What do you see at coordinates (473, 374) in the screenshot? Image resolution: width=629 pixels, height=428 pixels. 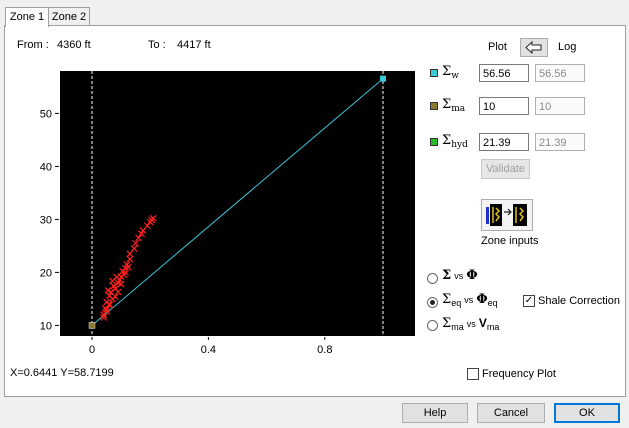 I see `frequency-plot-checkbox` at bounding box center [473, 374].